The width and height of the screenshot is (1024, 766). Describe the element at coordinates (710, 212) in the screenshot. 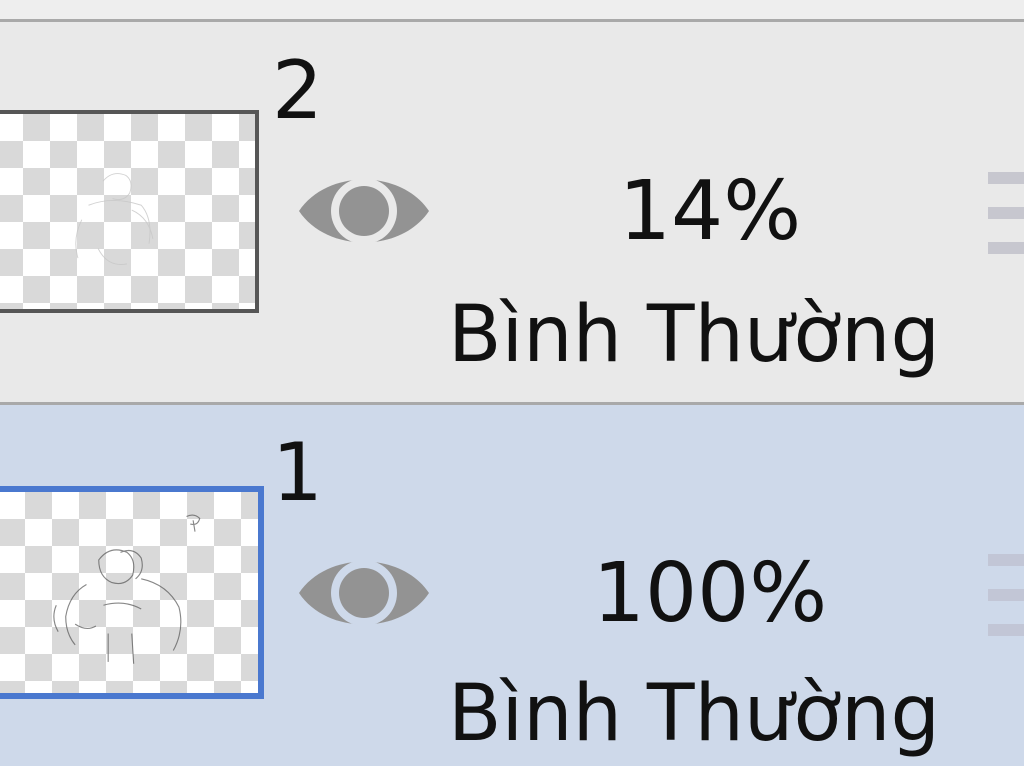

I see `opacity-value: 14%` at that location.